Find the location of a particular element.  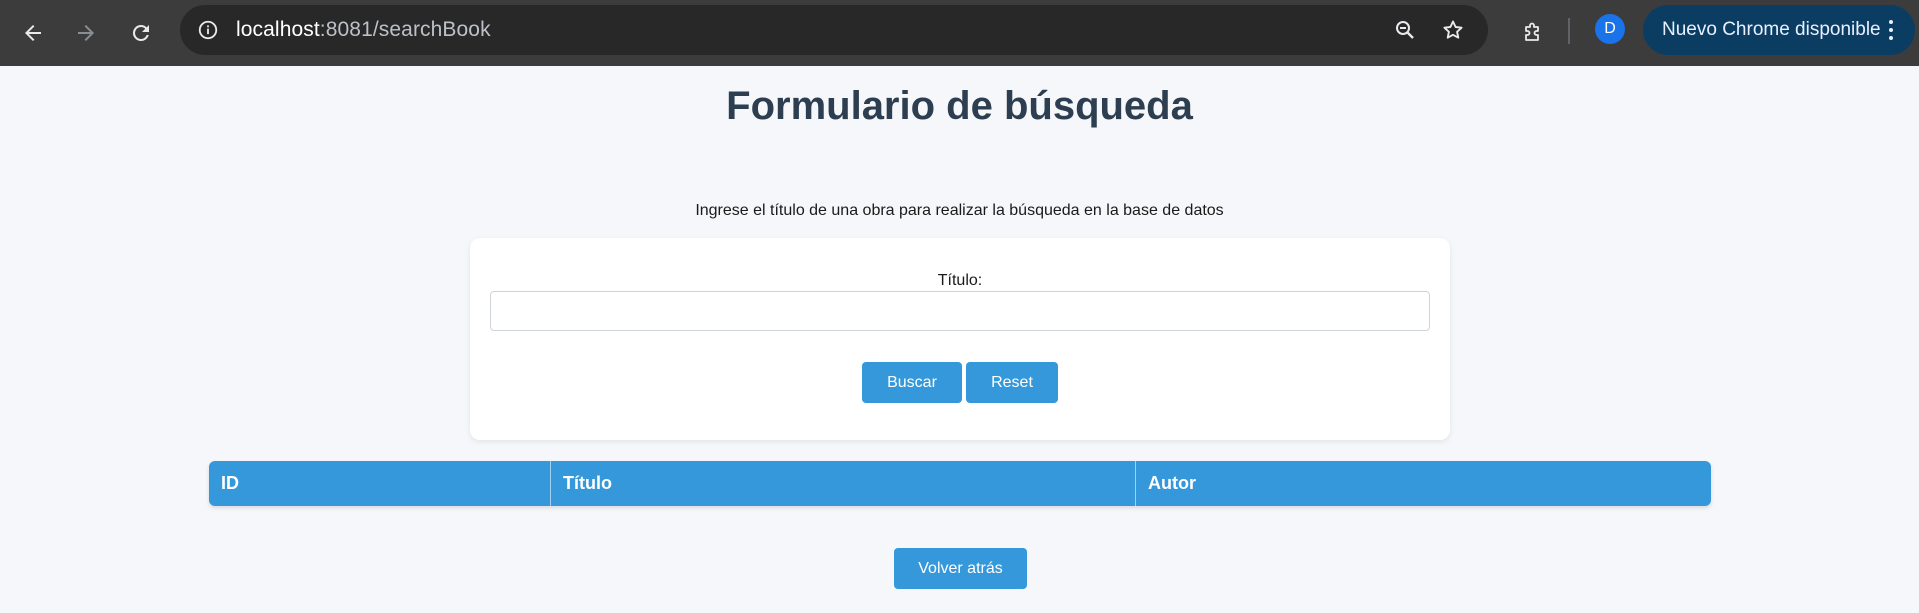

title-label: Título: is located at coordinates (960, 280).